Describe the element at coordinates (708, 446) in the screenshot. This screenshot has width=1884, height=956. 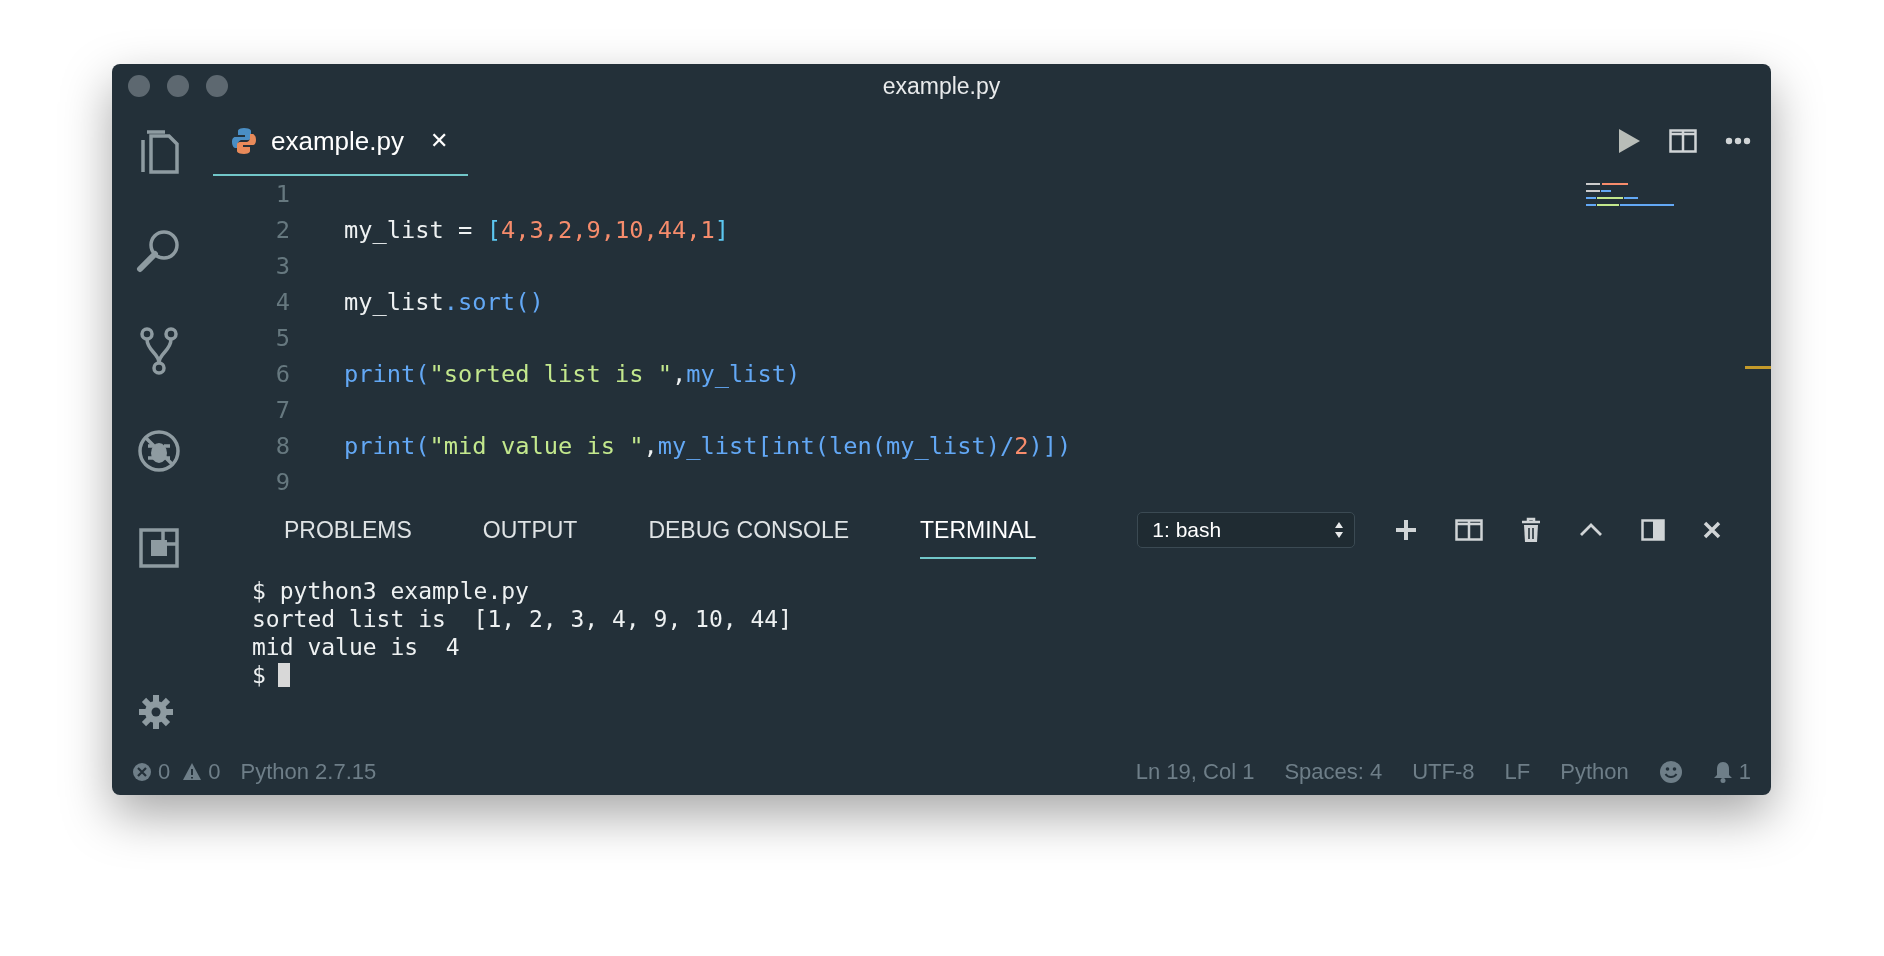
I see `code-line: print("mid value is ",my_list[int(len(my_list)/2)])` at that location.